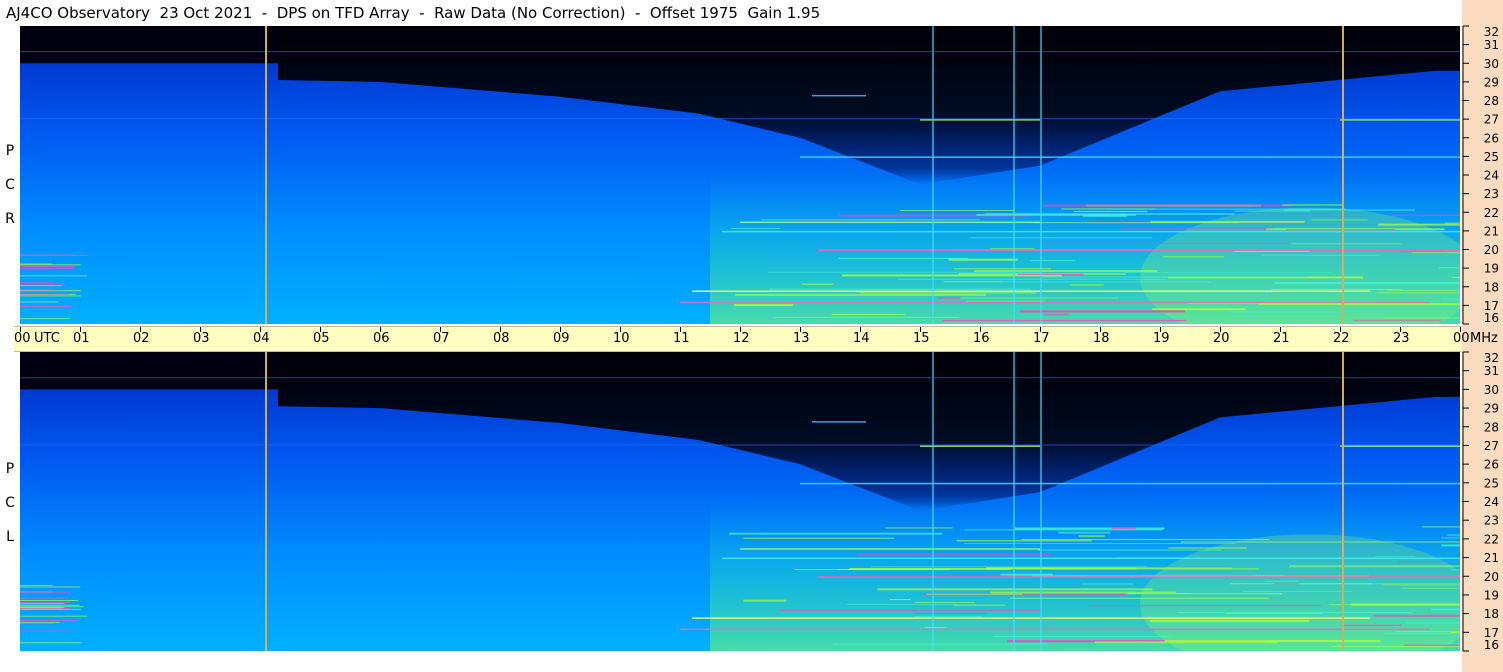  I want to click on utc-tick-label: 02, so click(141, 338).